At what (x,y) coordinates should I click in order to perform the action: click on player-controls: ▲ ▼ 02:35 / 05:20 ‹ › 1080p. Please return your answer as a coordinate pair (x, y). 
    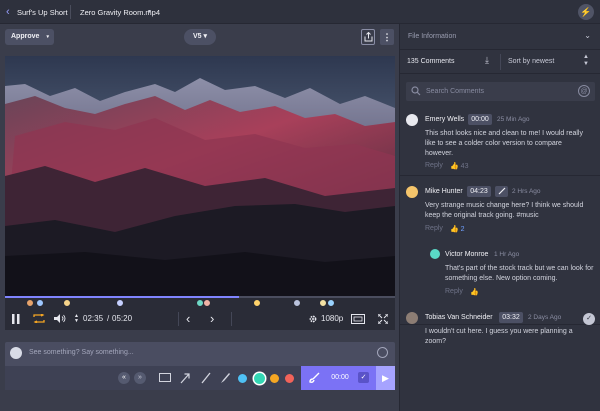
    Looking at the image, I should click on (200, 319).